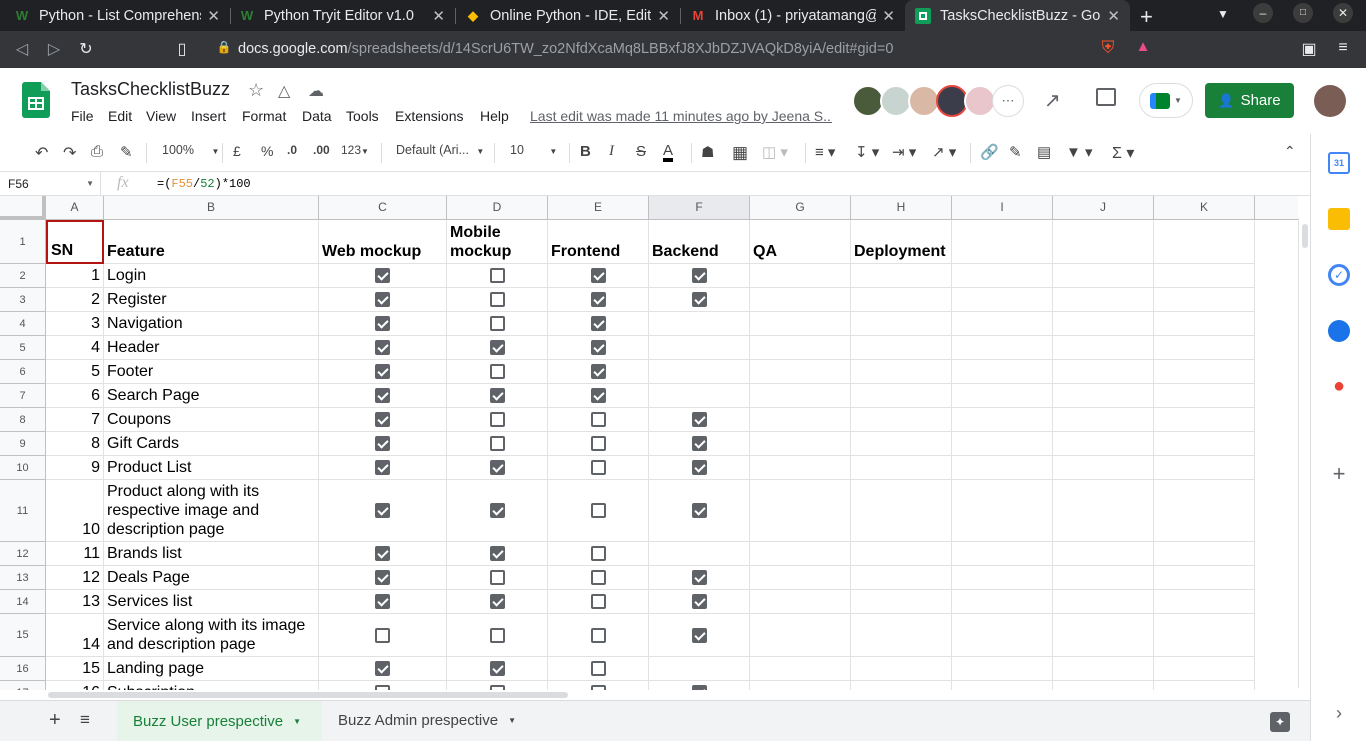 Image resolution: width=1366 pixels, height=741 pixels. I want to click on column-header-h: H, so click(901, 208).